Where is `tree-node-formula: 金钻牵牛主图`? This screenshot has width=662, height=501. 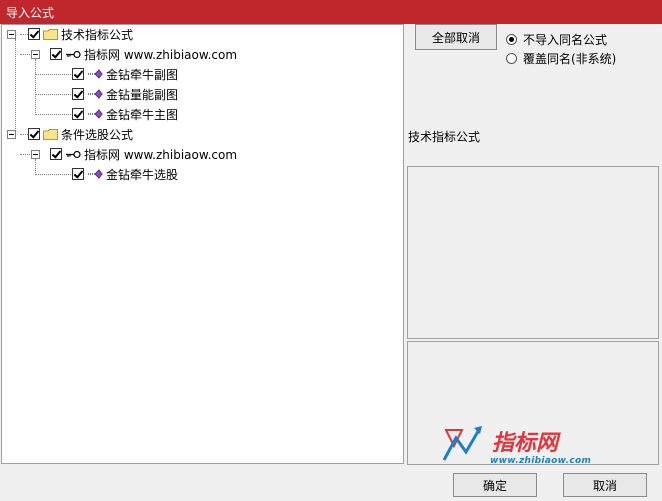
tree-node-formula: 金钻牵牛主图 is located at coordinates (125, 114).